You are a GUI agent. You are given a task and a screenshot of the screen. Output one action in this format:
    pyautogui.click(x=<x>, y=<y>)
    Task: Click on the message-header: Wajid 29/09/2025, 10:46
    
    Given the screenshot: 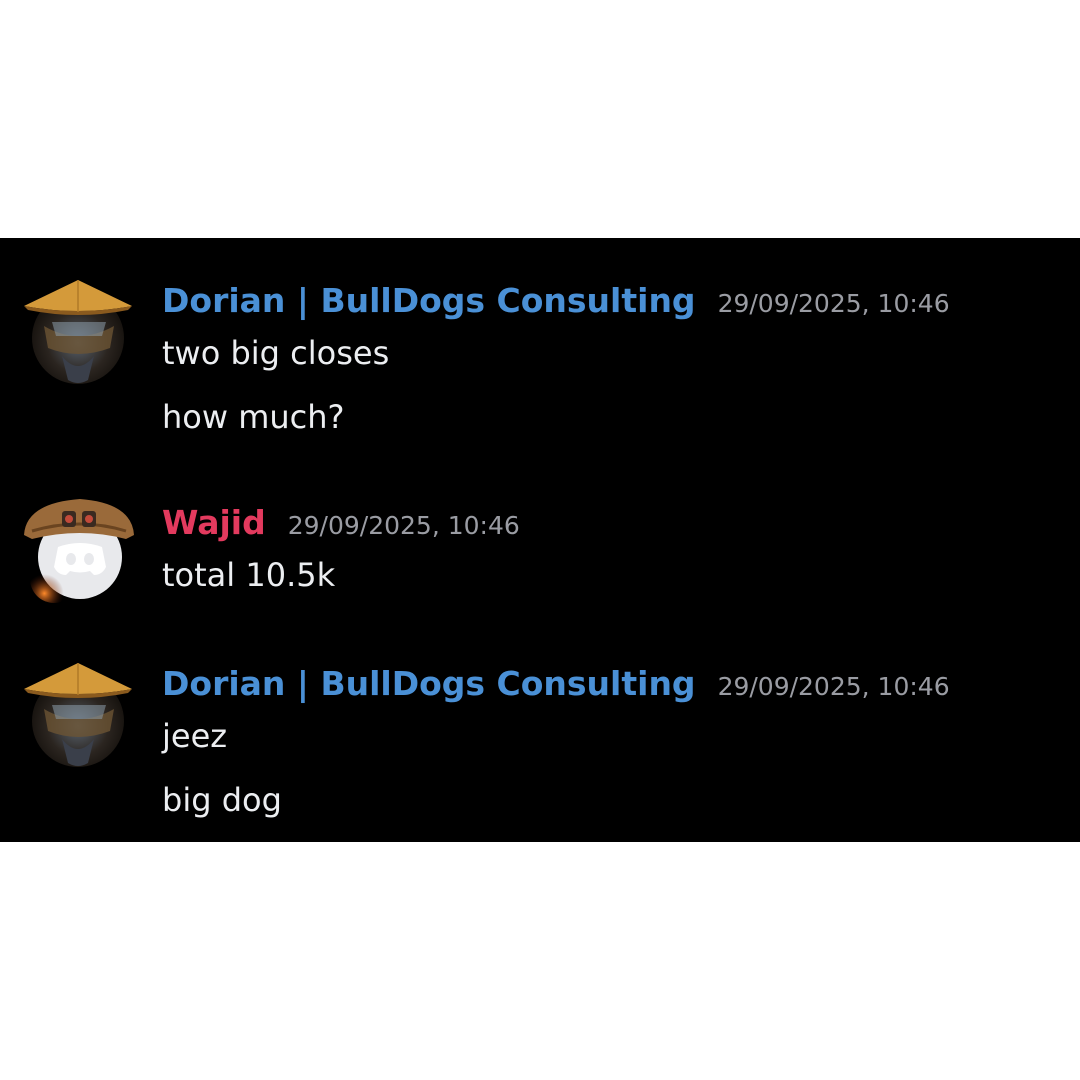 What is the action you would take?
    pyautogui.click(x=341, y=523)
    